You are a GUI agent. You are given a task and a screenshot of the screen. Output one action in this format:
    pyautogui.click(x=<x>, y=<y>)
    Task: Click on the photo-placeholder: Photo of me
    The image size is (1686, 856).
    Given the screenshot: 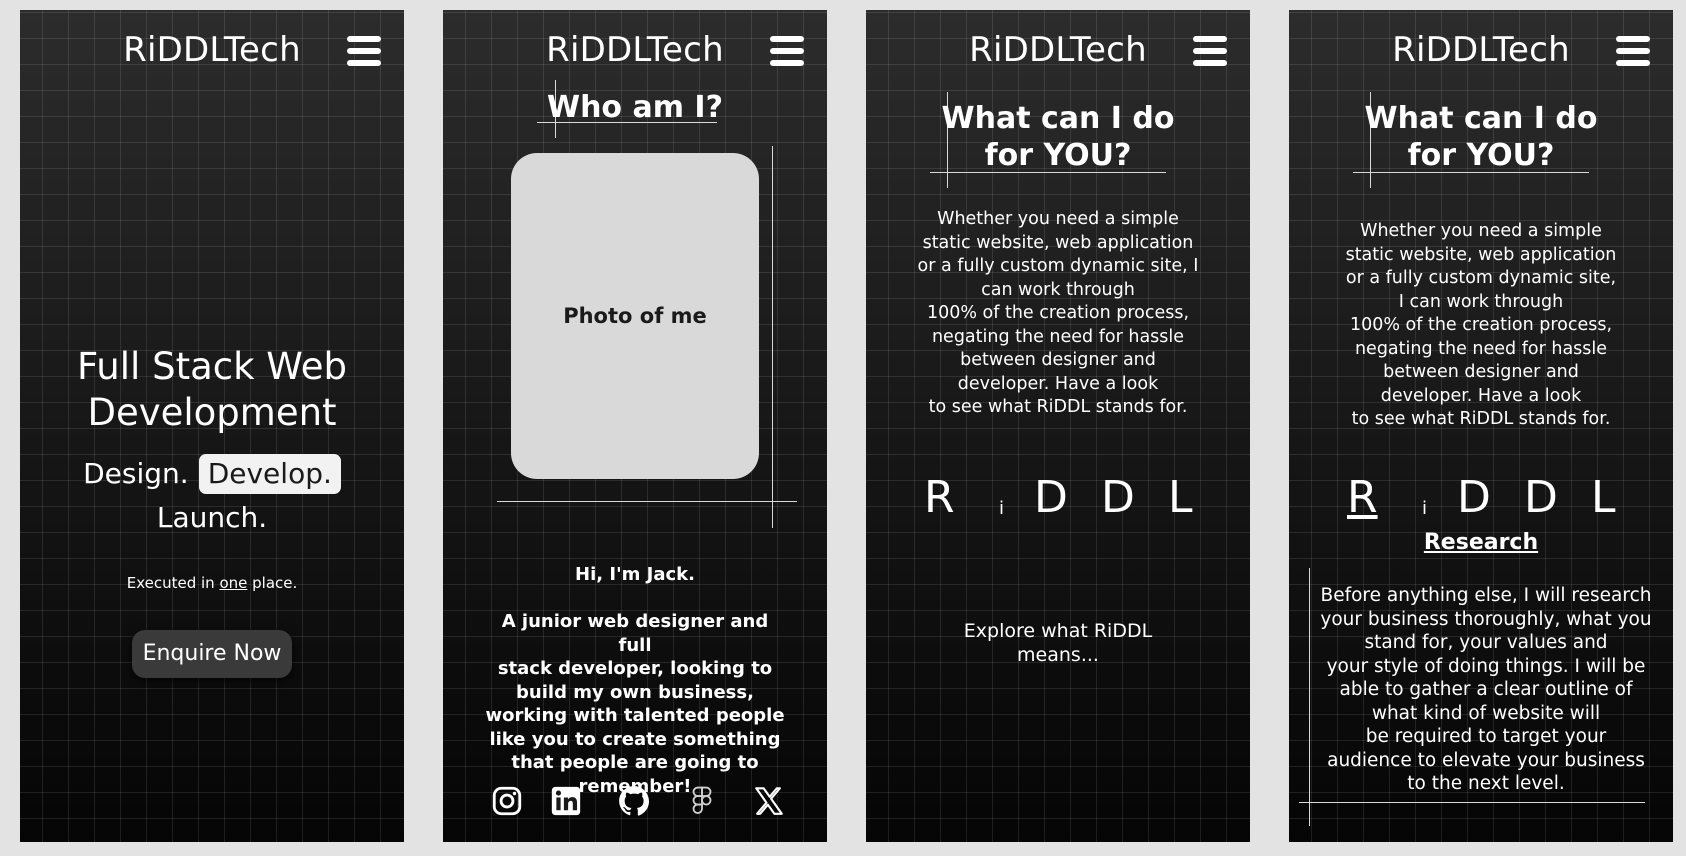 What is the action you would take?
    pyautogui.click(x=635, y=316)
    